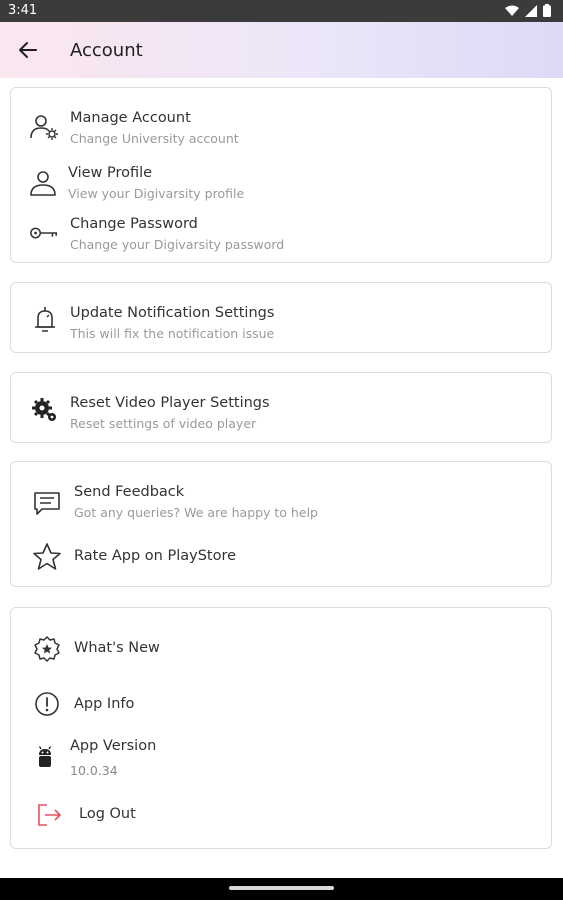  I want to click on logout-icon, so click(49, 815).